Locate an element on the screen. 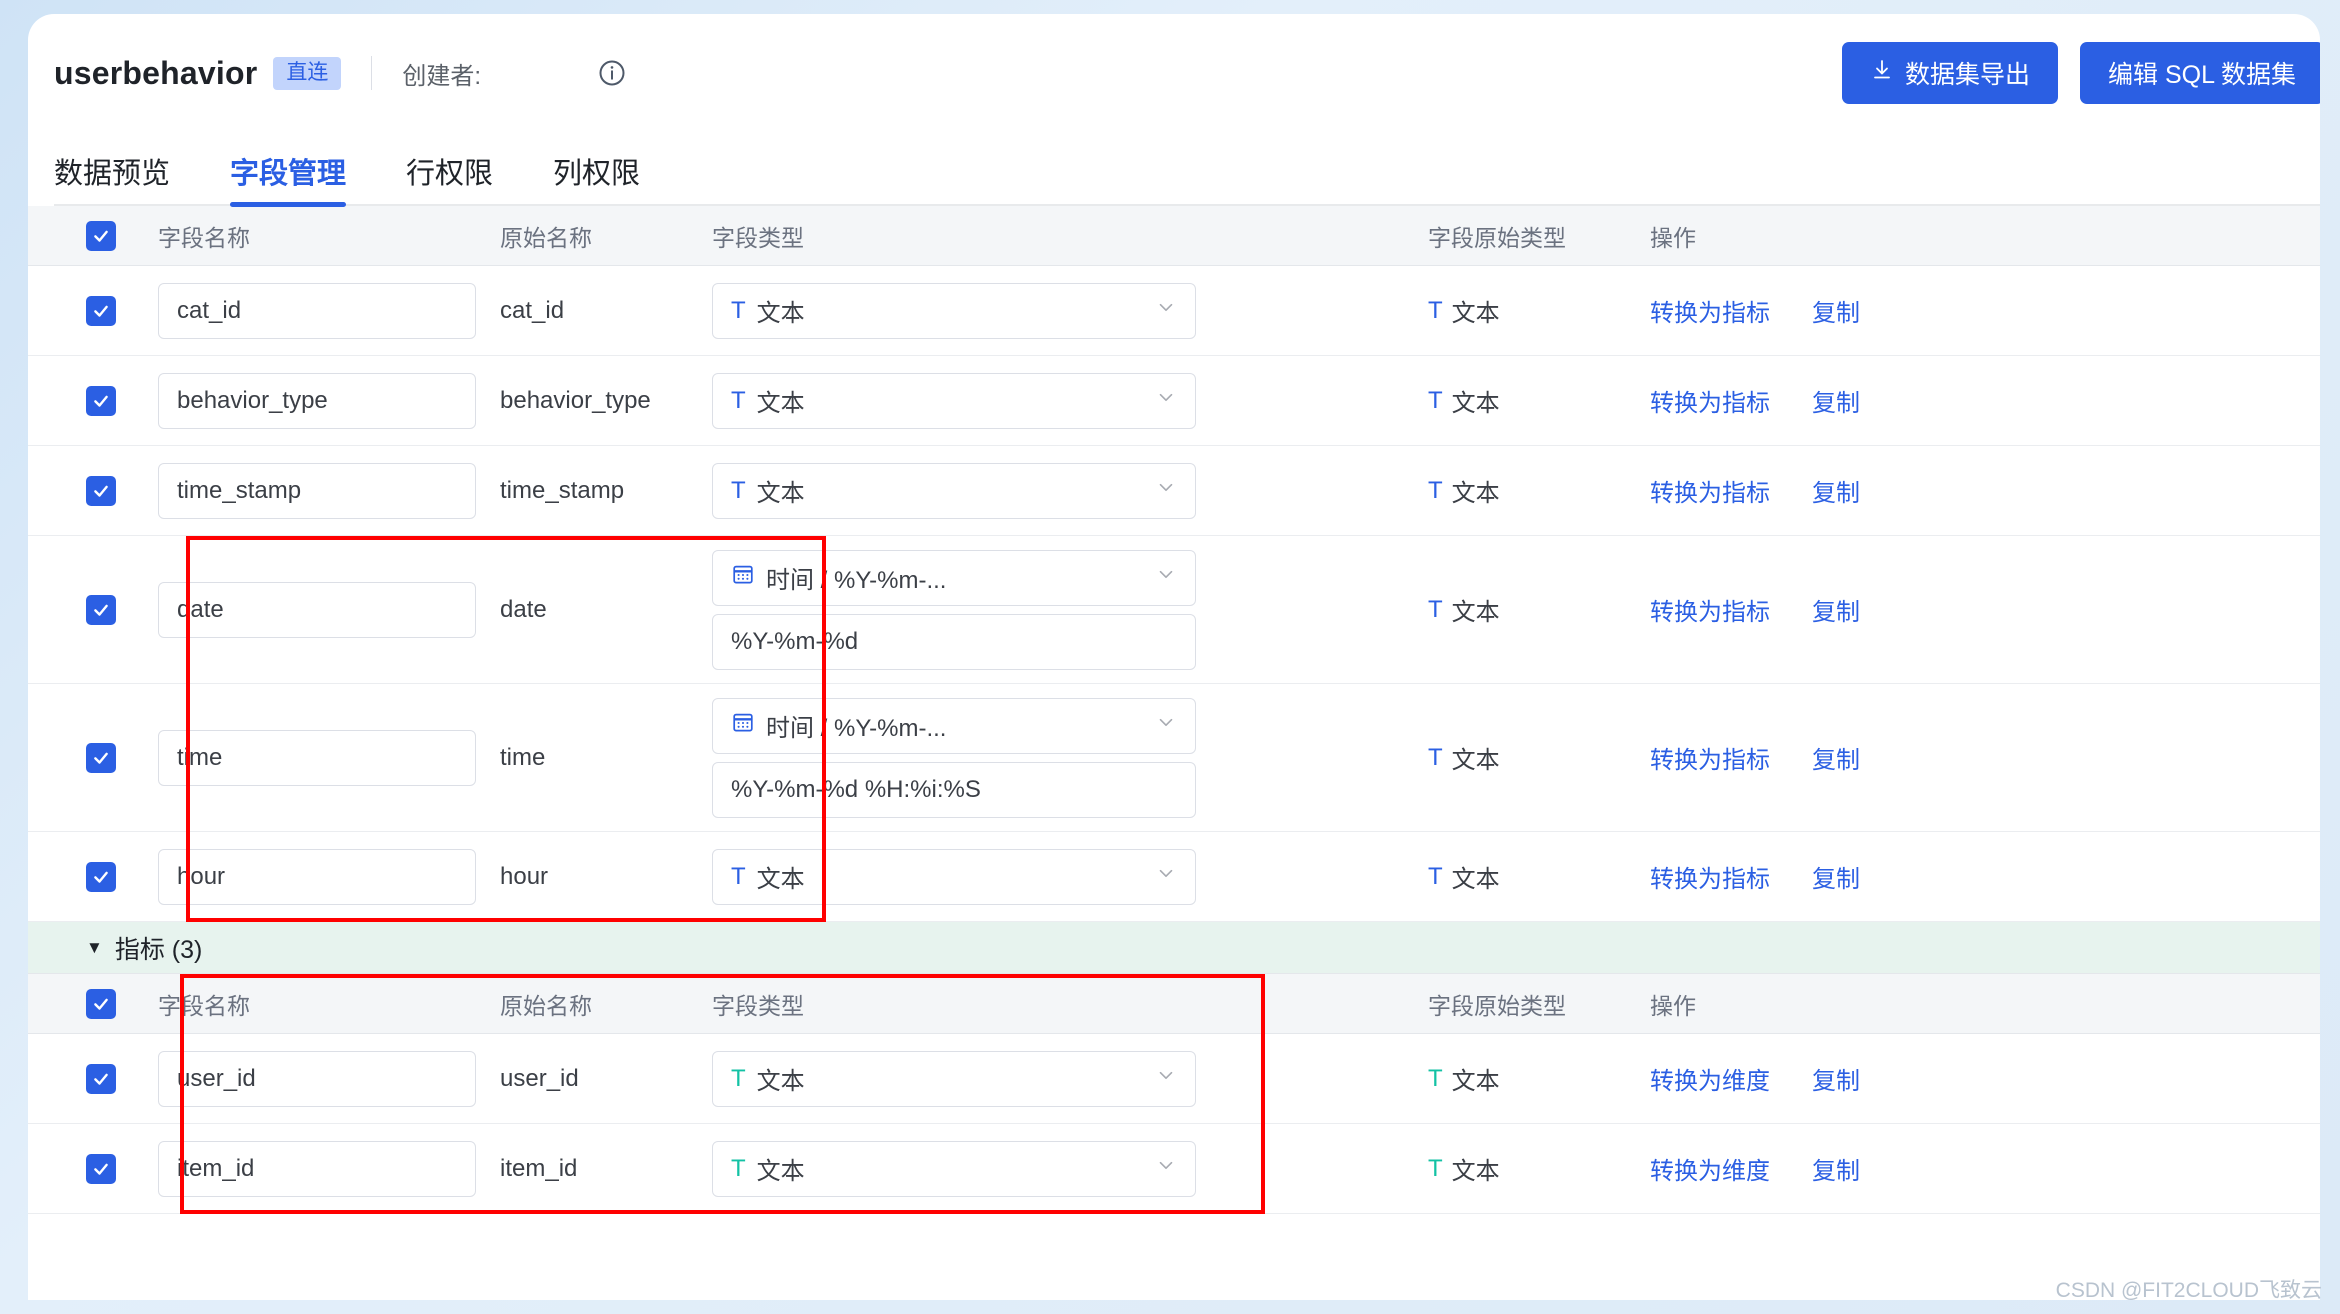  field-name-input: hour is located at coordinates (317, 876).